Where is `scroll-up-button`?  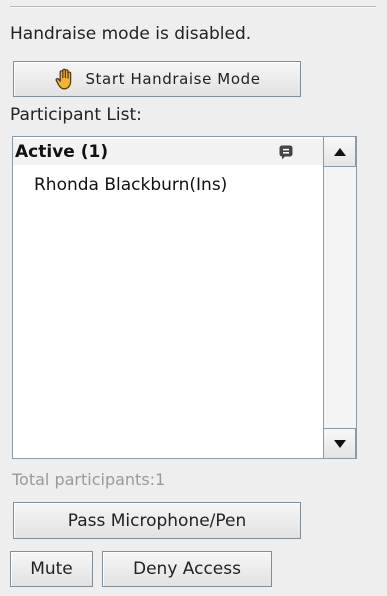 scroll-up-button is located at coordinates (340, 152).